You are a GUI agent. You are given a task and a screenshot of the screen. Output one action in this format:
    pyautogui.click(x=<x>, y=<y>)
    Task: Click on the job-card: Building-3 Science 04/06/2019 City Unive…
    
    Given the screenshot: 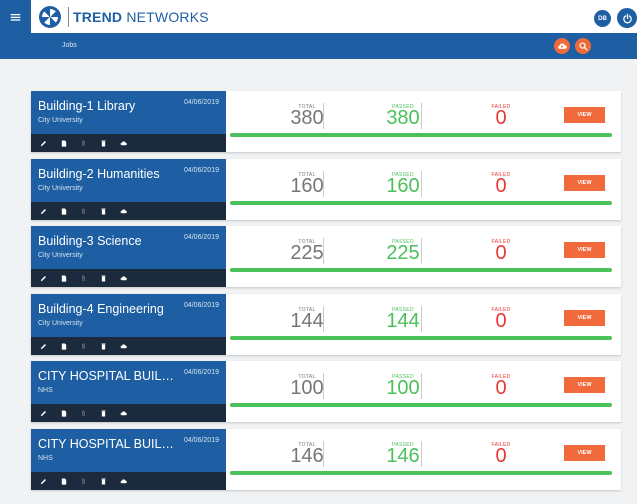 What is the action you would take?
    pyautogui.click(x=326, y=256)
    